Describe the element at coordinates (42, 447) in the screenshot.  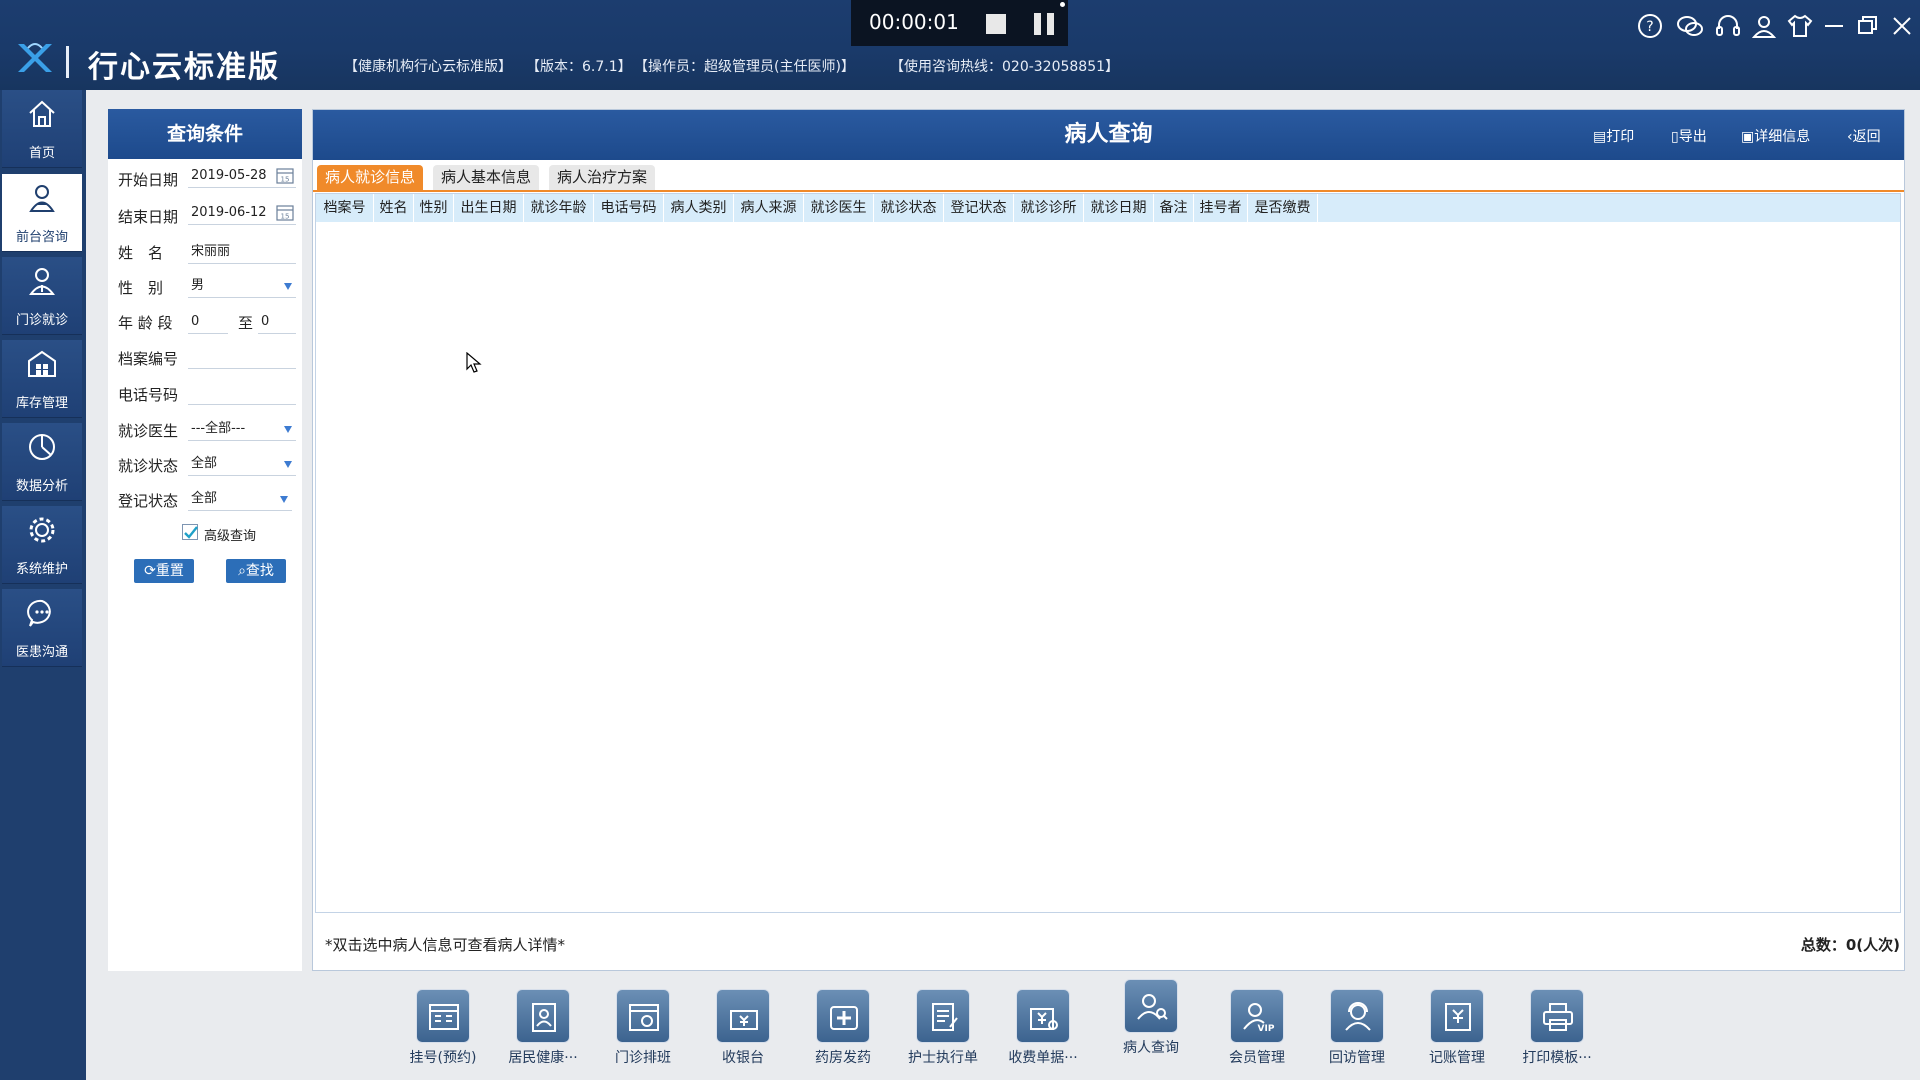
I see `pie-chart-icon` at that location.